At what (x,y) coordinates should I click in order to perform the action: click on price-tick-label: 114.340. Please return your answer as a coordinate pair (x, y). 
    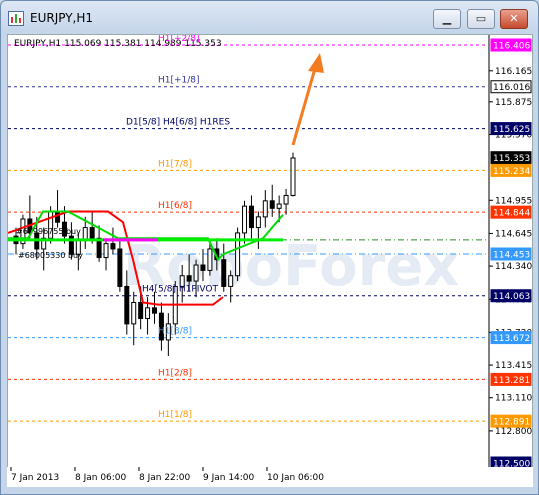
    Looking at the image, I should click on (513, 267).